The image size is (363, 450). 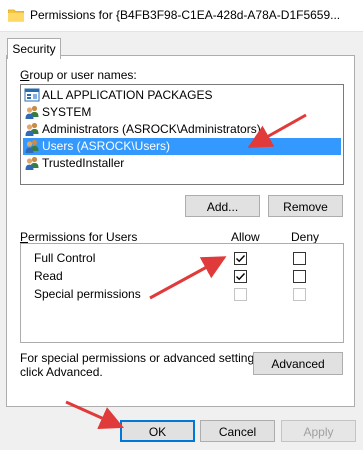 What do you see at coordinates (182, 112) in the screenshot?
I see `list-item: SYSTEM` at bounding box center [182, 112].